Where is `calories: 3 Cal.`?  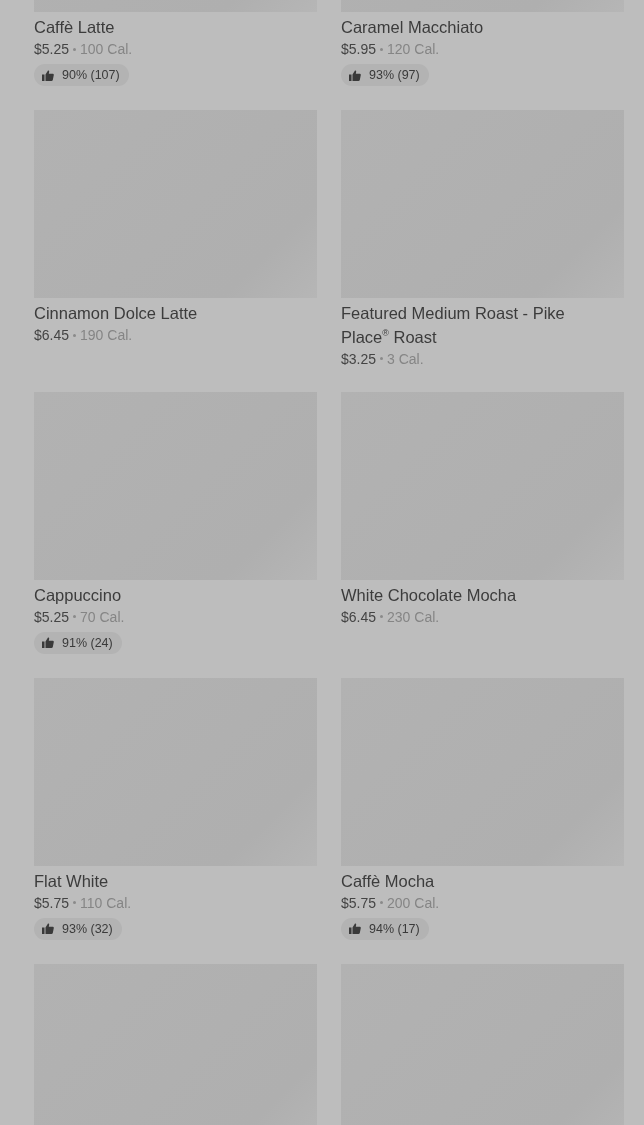
calories: 3 Cal. is located at coordinates (405, 358).